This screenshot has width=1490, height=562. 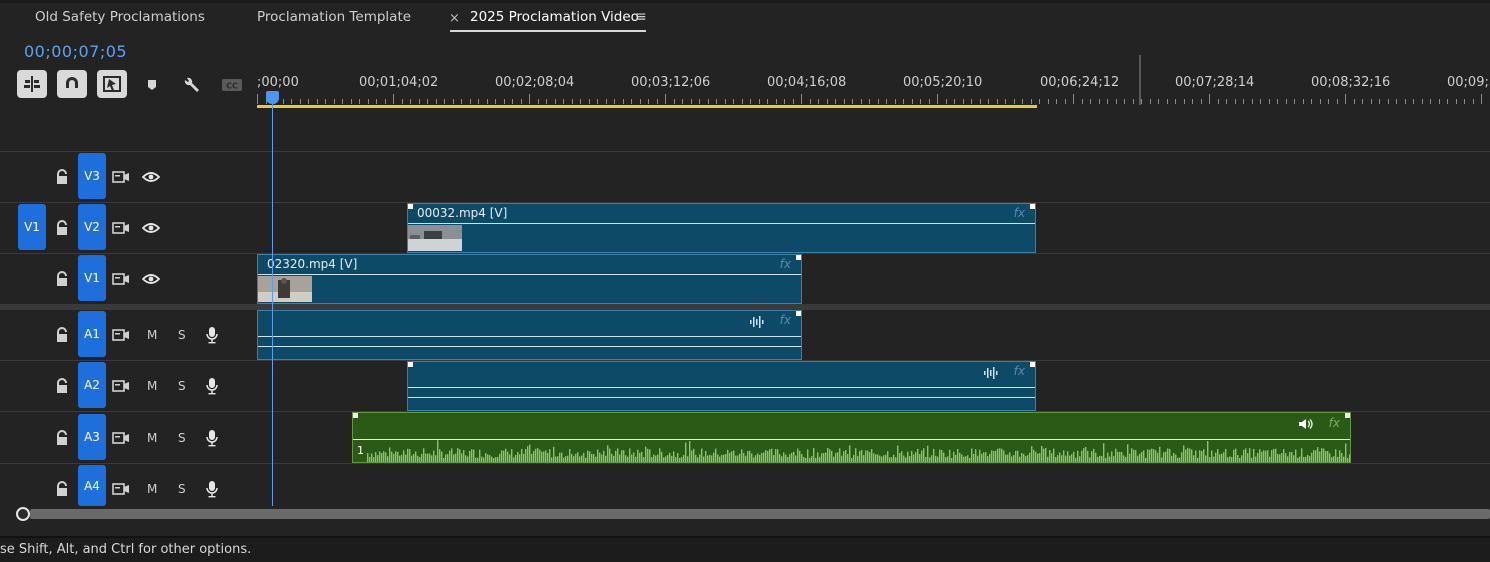 What do you see at coordinates (72, 84) in the screenshot?
I see `snap-button` at bounding box center [72, 84].